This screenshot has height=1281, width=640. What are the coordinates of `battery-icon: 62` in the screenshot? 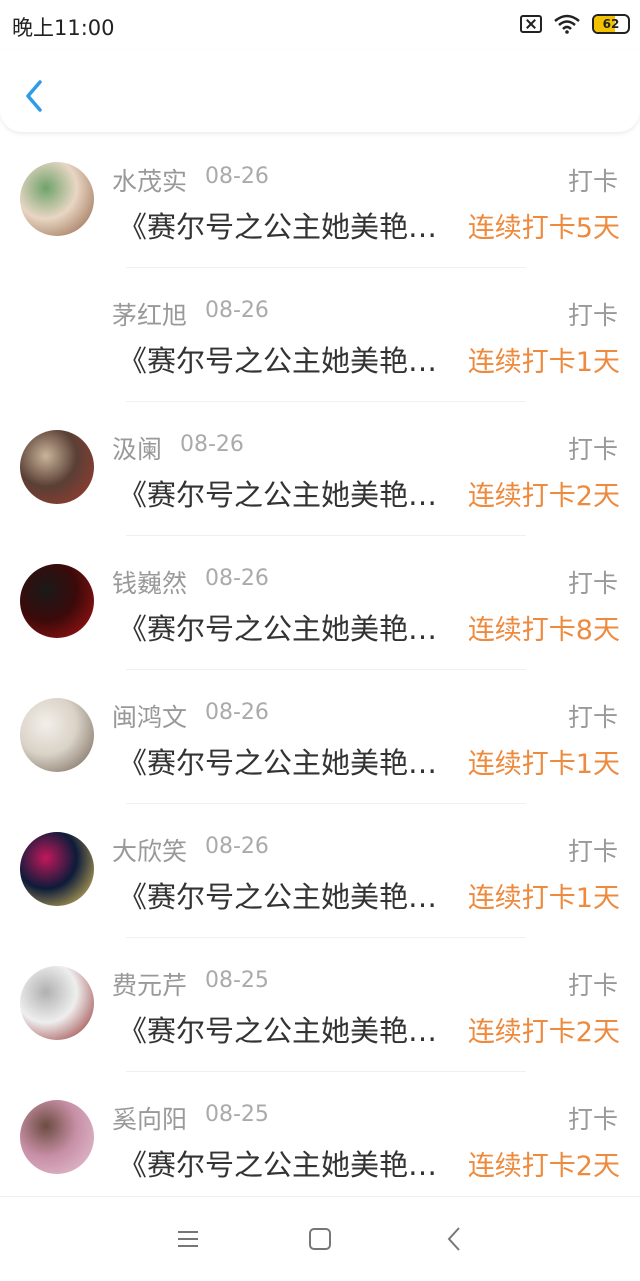 It's located at (611, 24).